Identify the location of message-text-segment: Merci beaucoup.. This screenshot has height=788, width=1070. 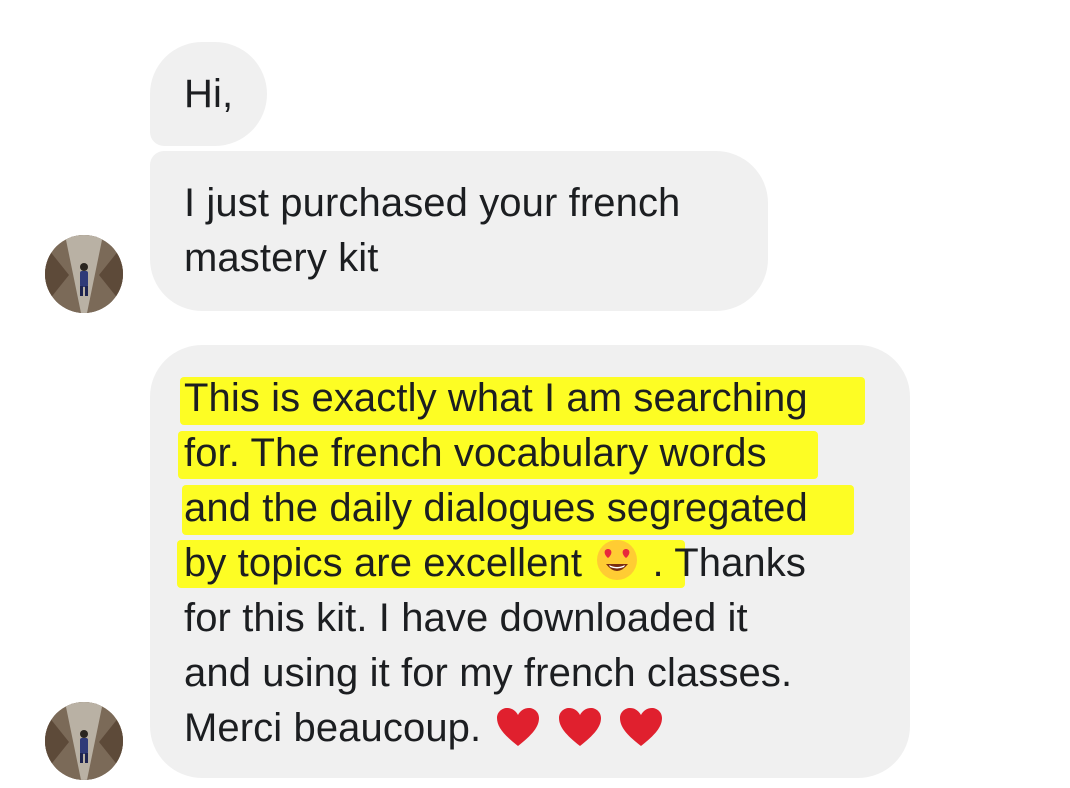
(333, 728).